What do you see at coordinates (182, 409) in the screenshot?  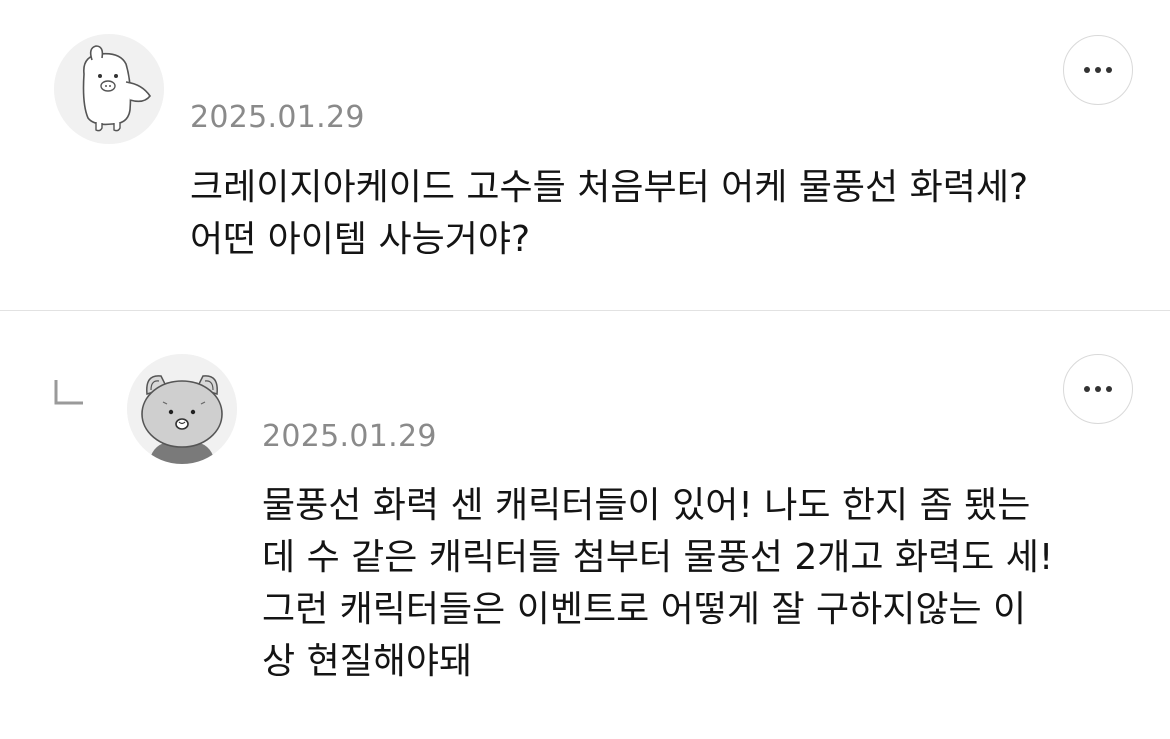 I see `cat-avatar-icon` at bounding box center [182, 409].